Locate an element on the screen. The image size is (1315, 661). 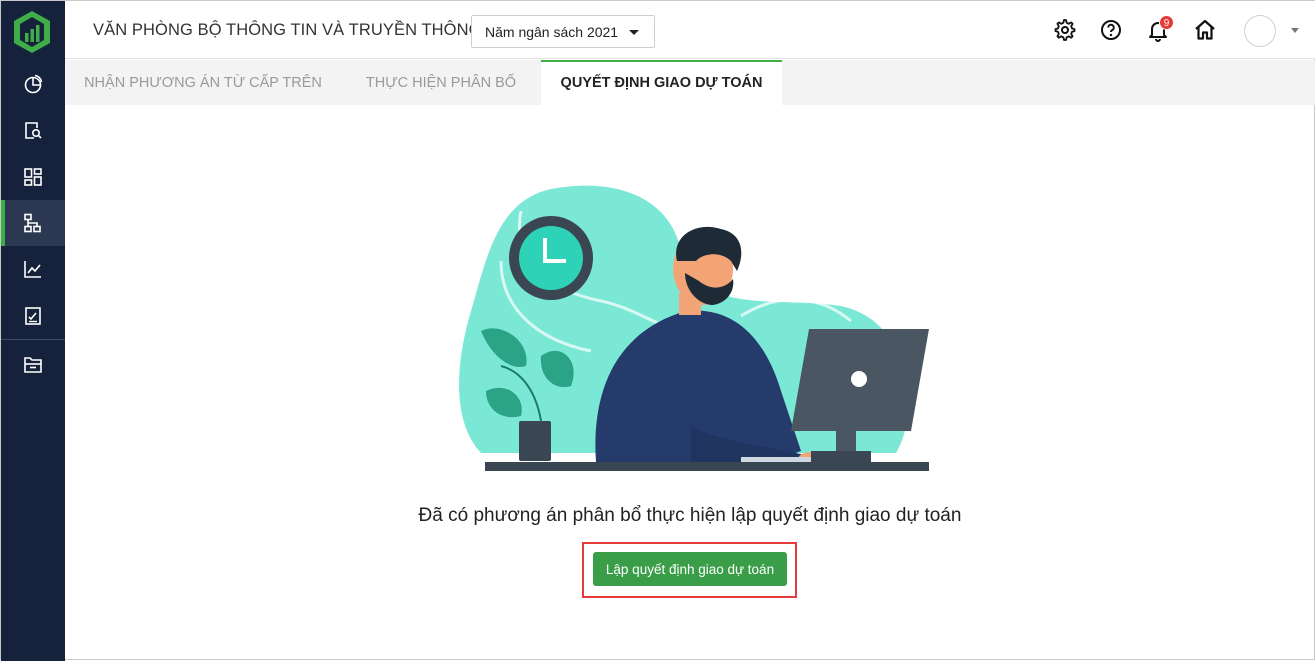
dashboard-grid-icon is located at coordinates (33, 177).